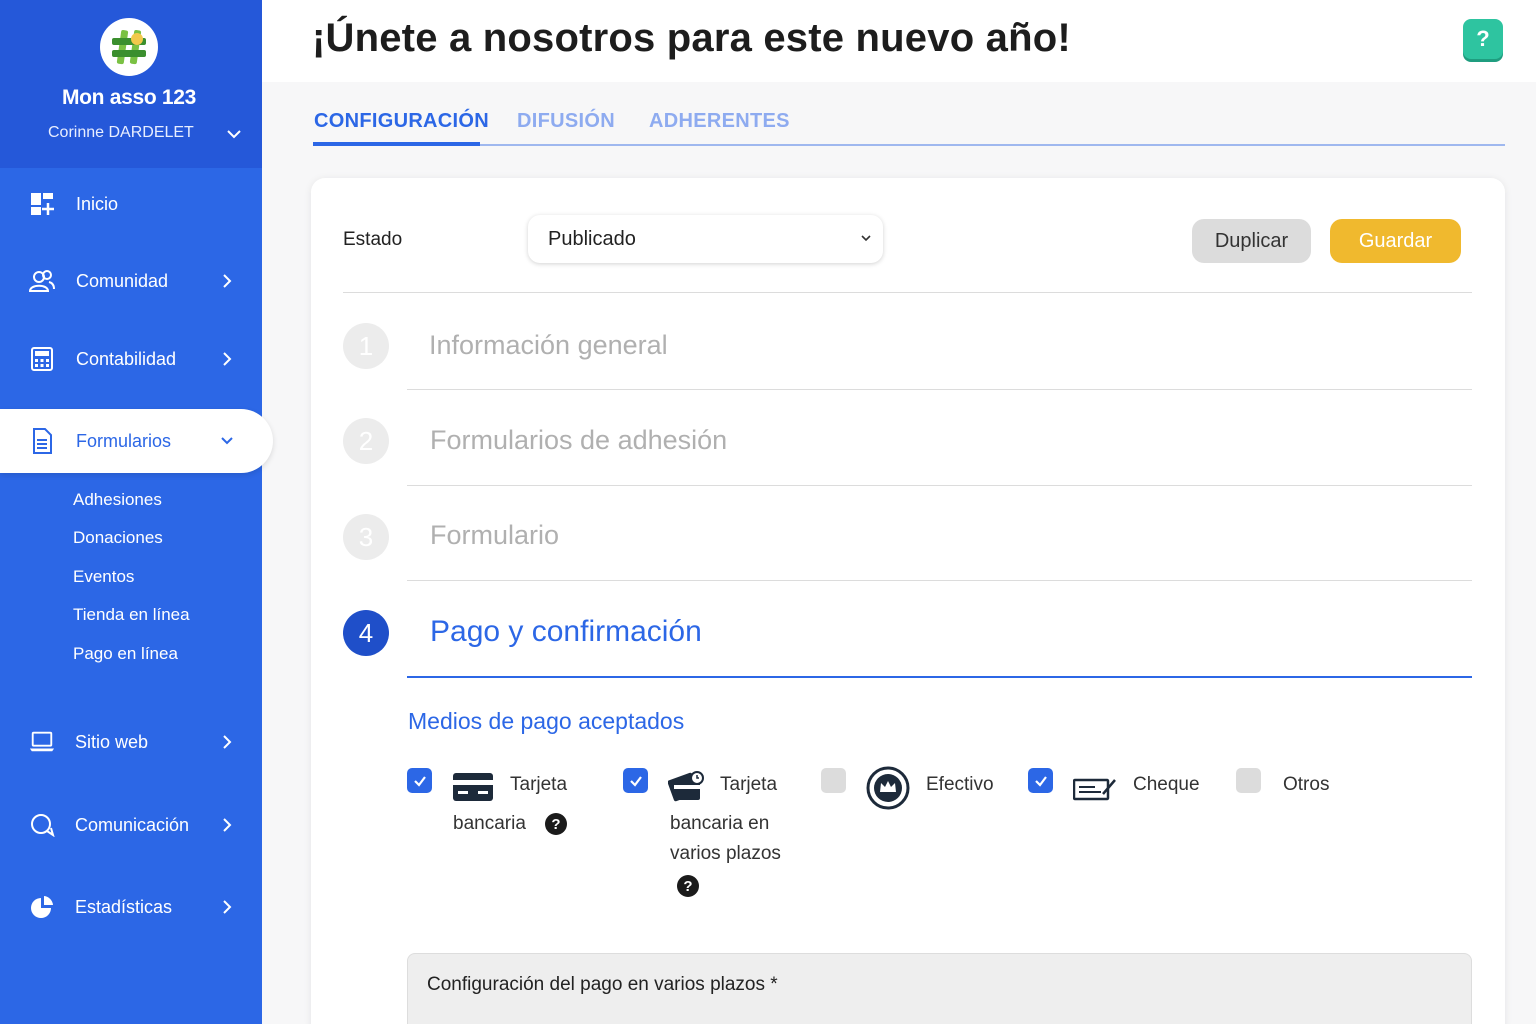  I want to click on hash-logo-icon, so click(129, 47).